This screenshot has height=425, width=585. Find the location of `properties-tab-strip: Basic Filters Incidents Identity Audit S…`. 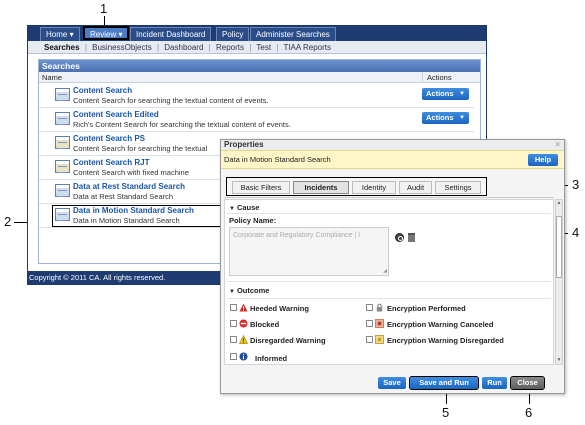

properties-tab-strip: Basic Filters Incidents Identity Audit S… is located at coordinates (356, 186).